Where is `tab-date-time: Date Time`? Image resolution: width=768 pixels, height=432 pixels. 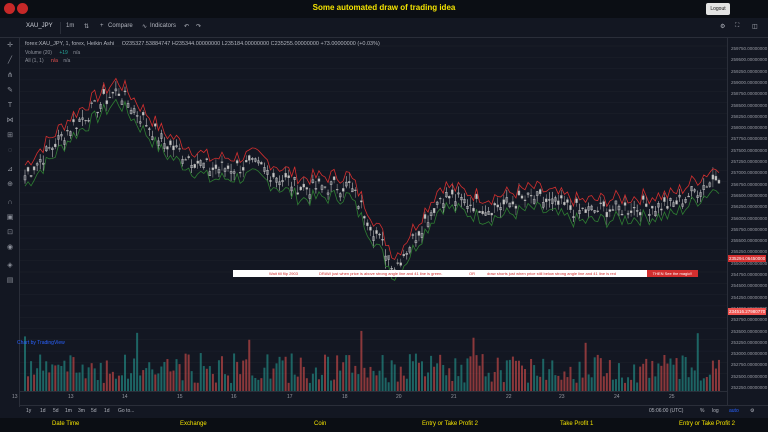 tab-date-time: Date Time is located at coordinates (65, 424).